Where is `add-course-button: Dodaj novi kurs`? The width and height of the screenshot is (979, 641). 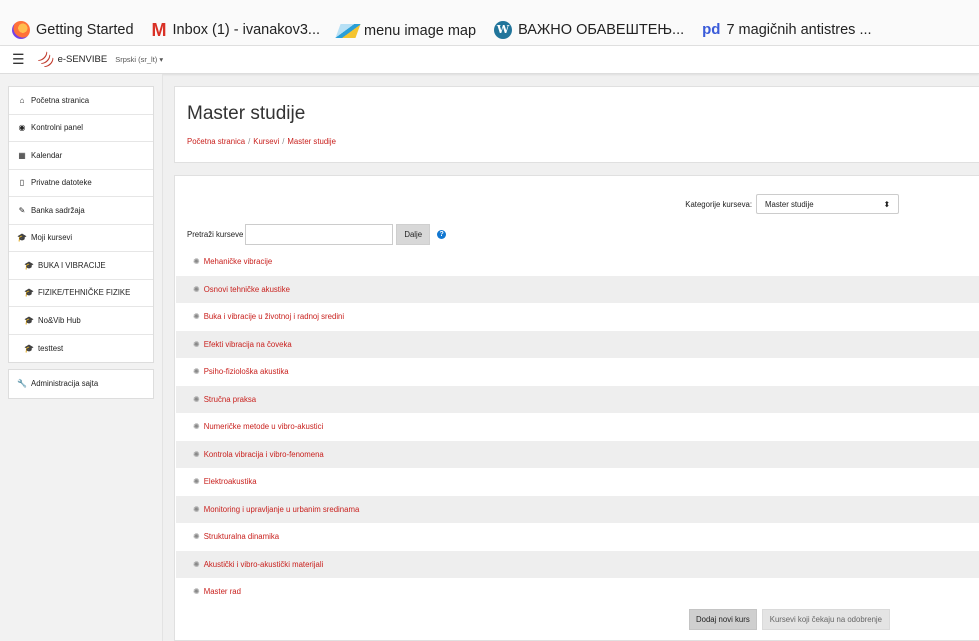 add-course-button: Dodaj novi kurs is located at coordinates (723, 619).